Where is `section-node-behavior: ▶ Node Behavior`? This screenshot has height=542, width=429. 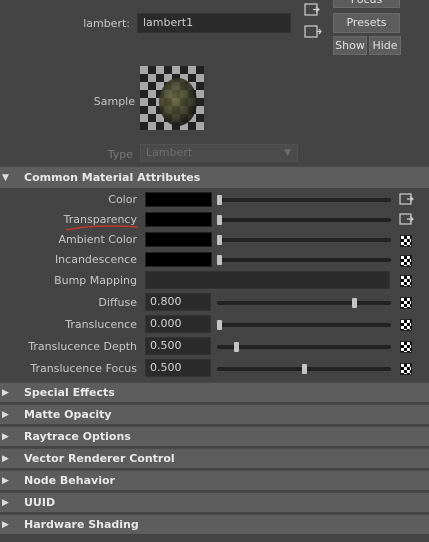
section-node-behavior: ▶ Node Behavior is located at coordinates (214, 480).